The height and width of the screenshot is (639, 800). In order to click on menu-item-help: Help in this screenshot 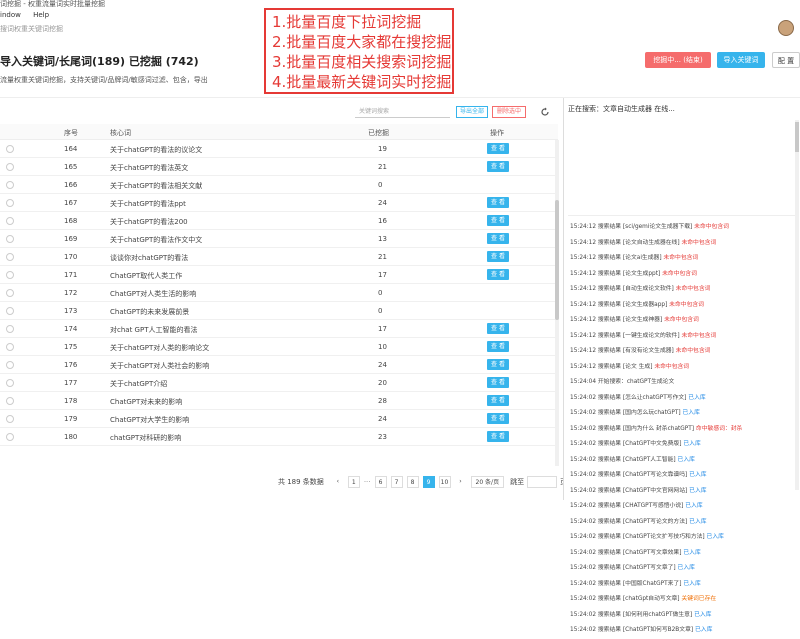, I will do `click(41, 15)`.